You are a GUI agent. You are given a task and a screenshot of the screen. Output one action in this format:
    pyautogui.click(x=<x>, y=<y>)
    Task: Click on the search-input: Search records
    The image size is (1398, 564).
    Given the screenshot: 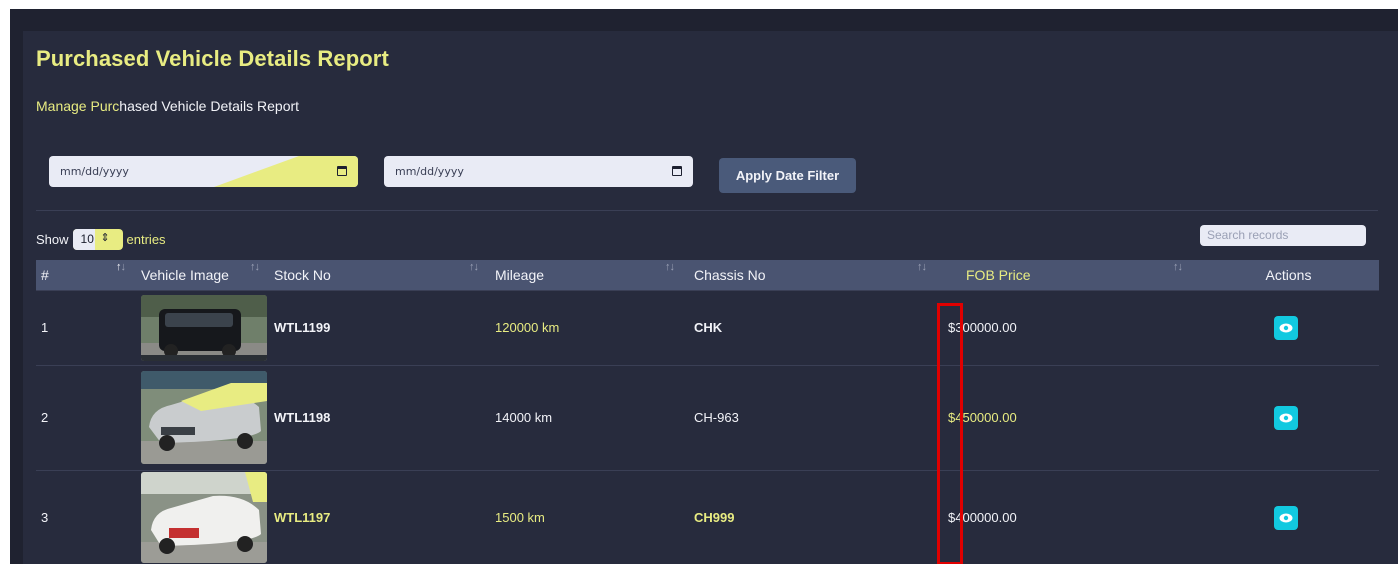 What is the action you would take?
    pyautogui.click(x=1283, y=235)
    